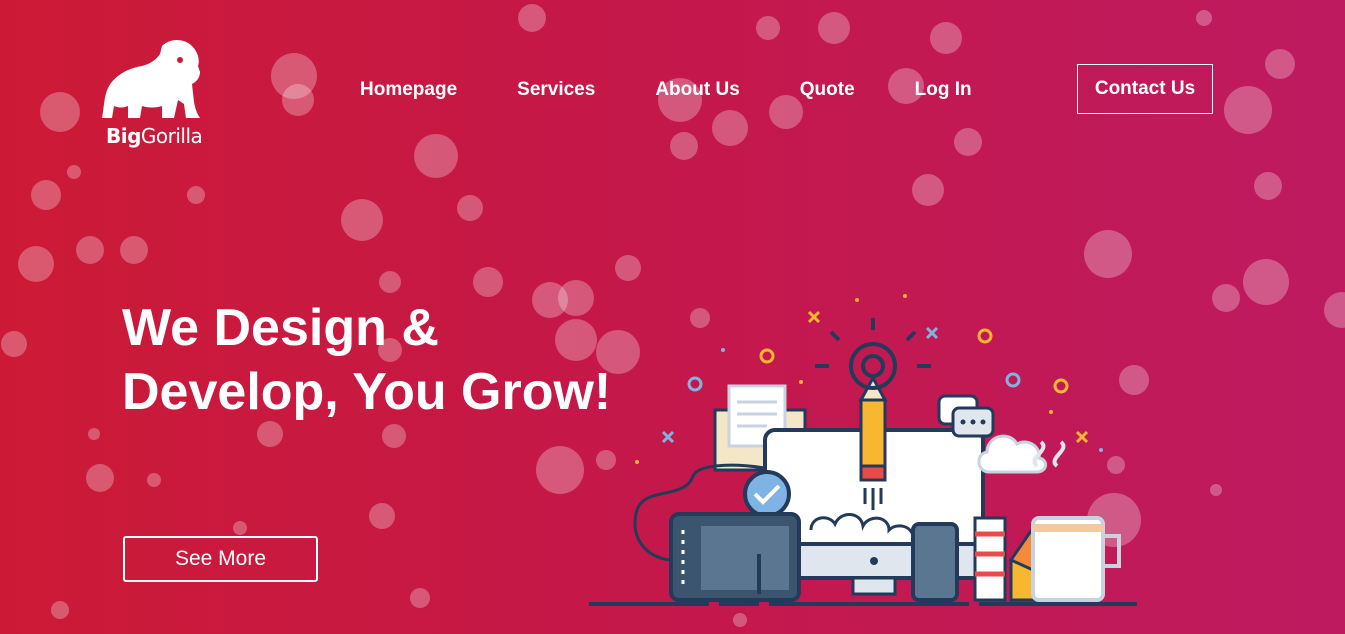 The width and height of the screenshot is (1345, 634). I want to click on nav-homepage: Homepage, so click(408, 90).